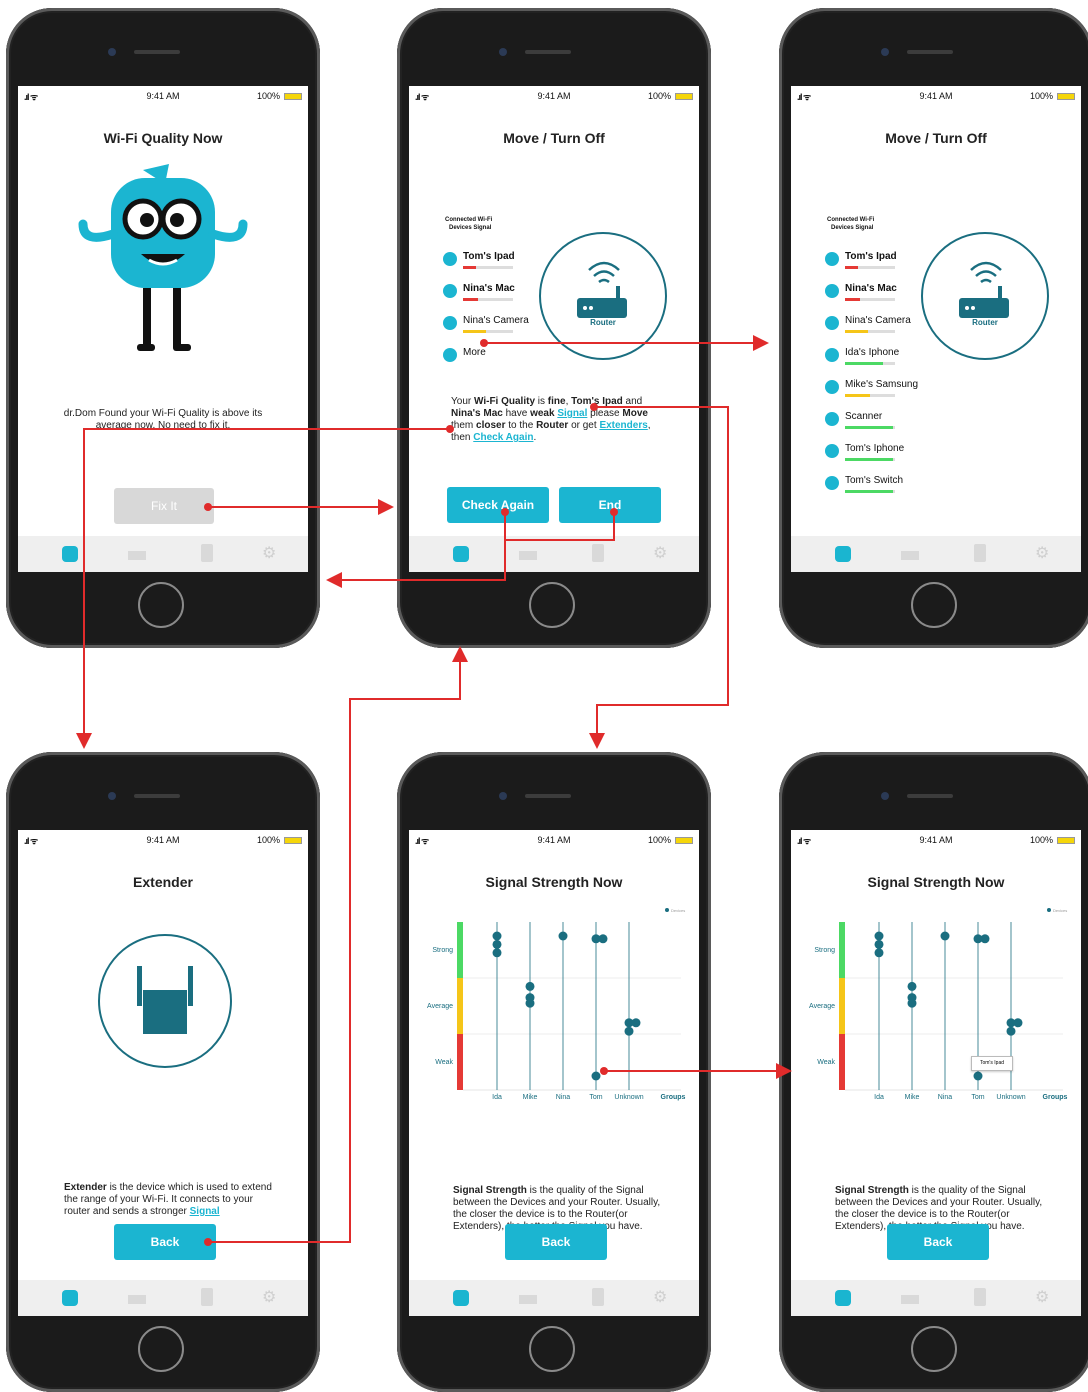 This screenshot has width=1088, height=1392. I want to click on connected-label-line2: Devices Signal, so click(852, 228).